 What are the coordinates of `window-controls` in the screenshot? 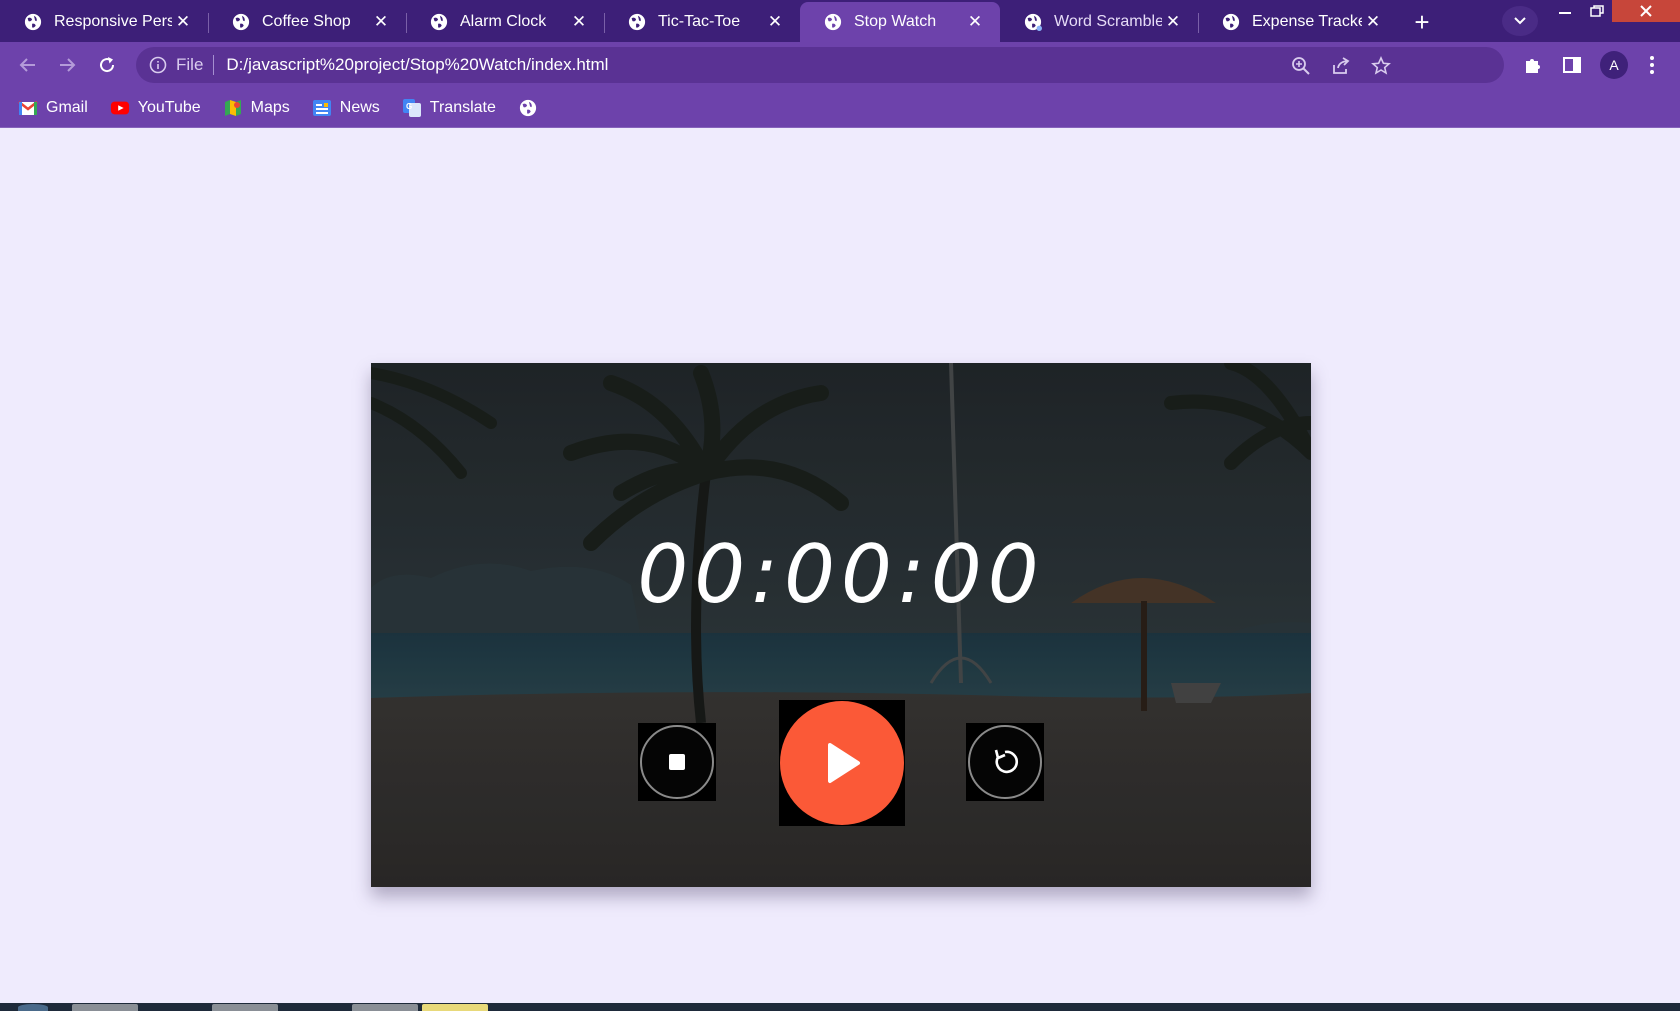 It's located at (1614, 11).